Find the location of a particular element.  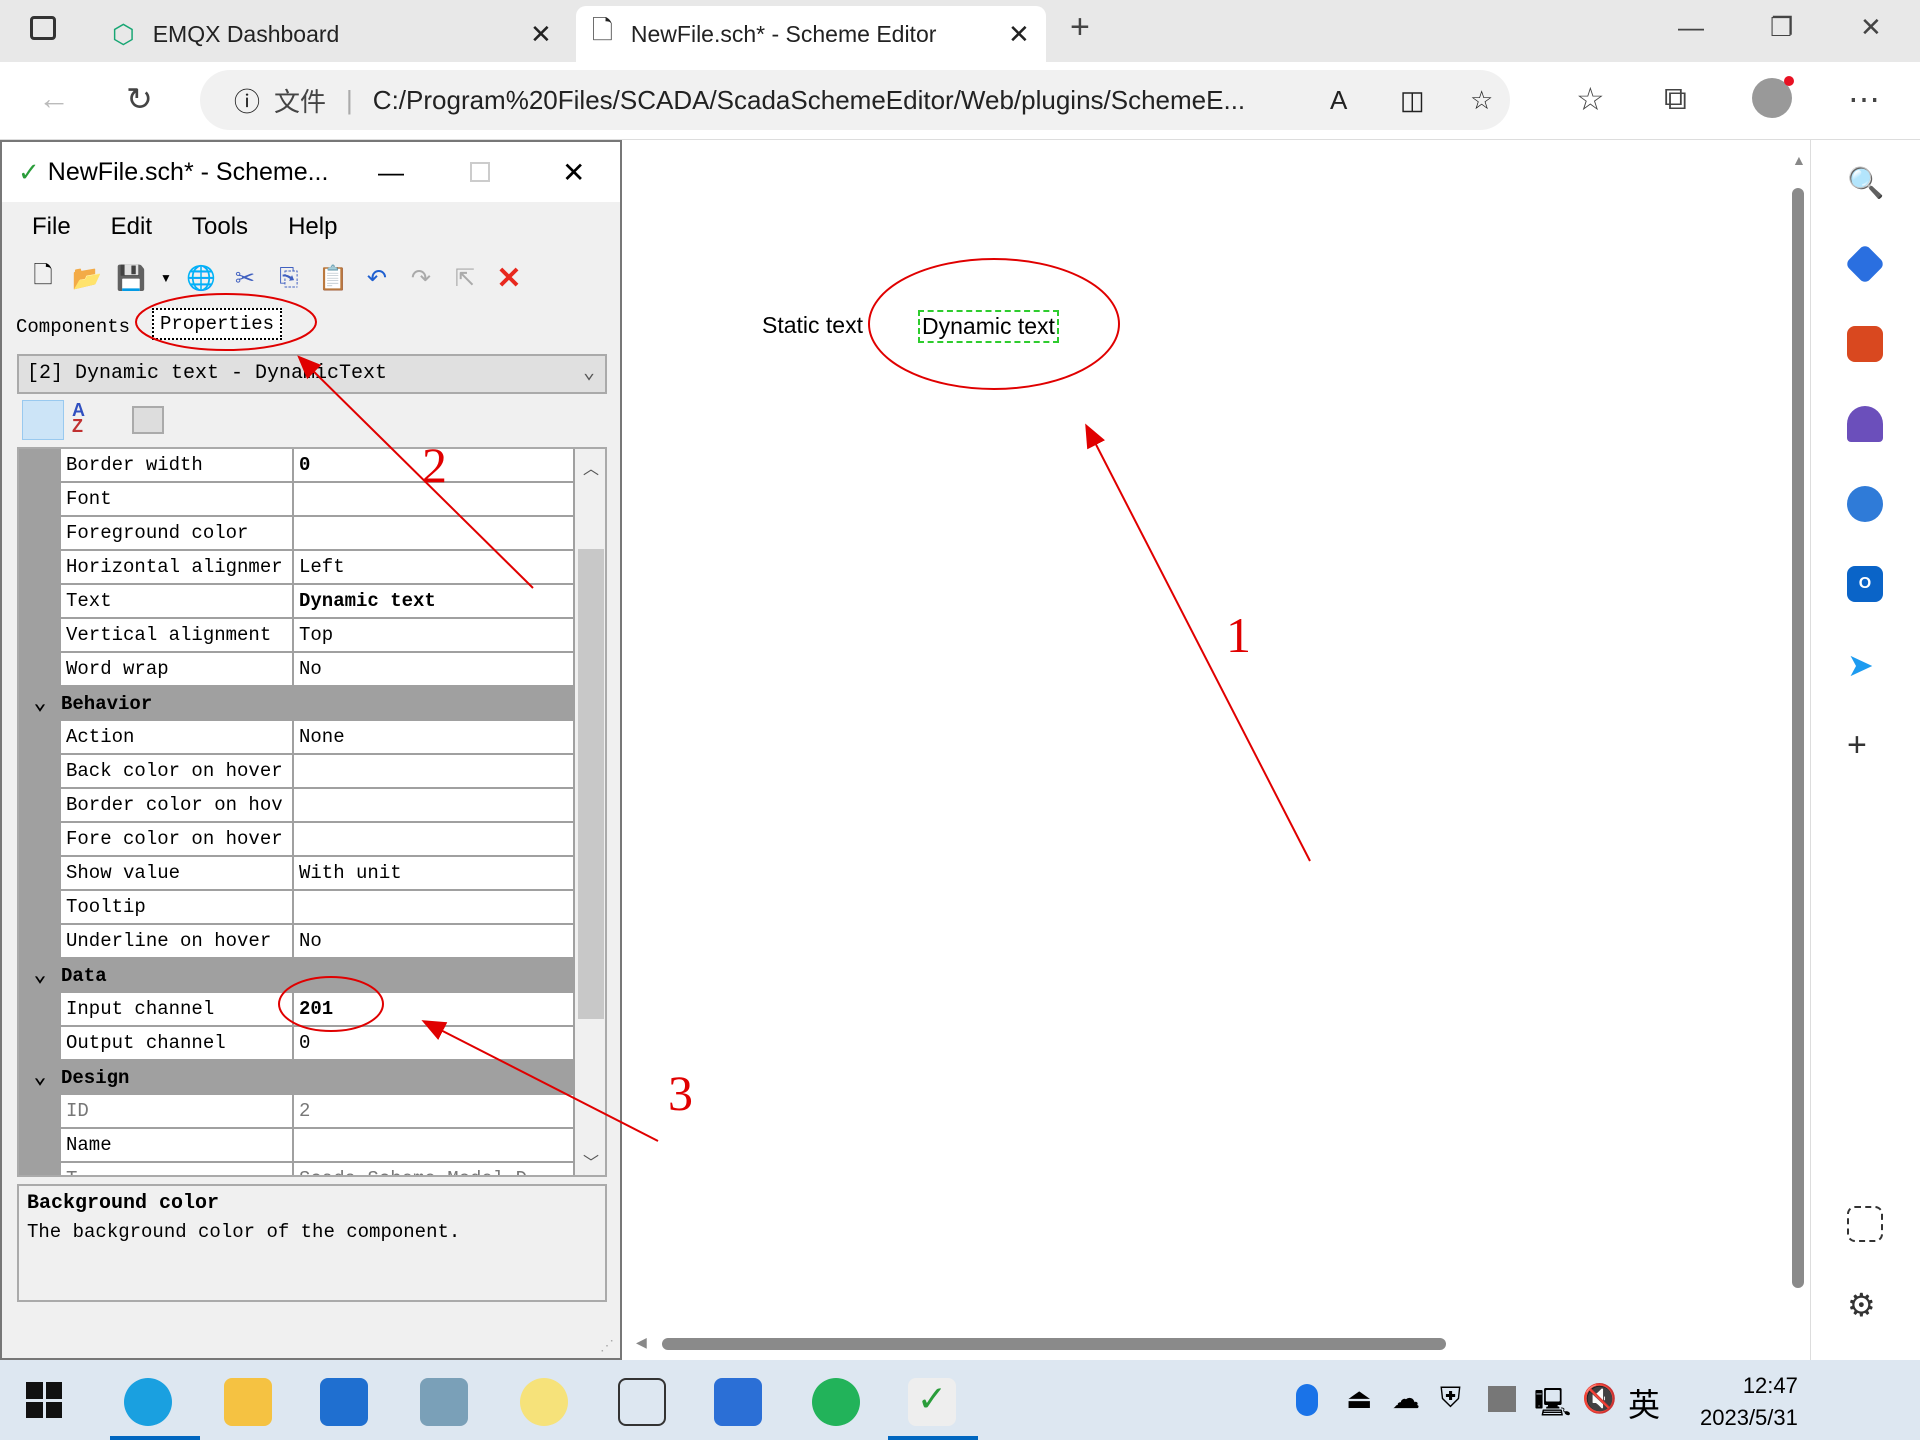

annotation-ellipse-properties-tab is located at coordinates (226, 322).